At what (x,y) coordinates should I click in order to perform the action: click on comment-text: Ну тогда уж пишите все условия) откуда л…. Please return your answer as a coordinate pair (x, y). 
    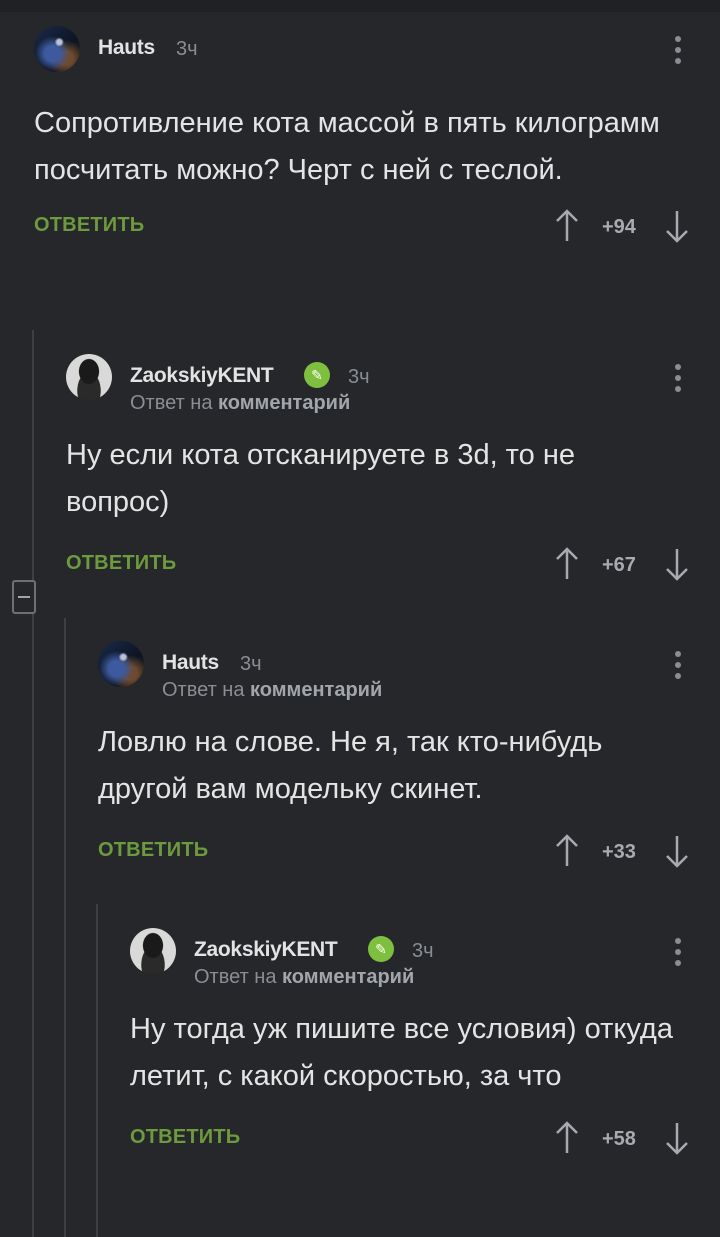
    Looking at the image, I should click on (401, 1052).